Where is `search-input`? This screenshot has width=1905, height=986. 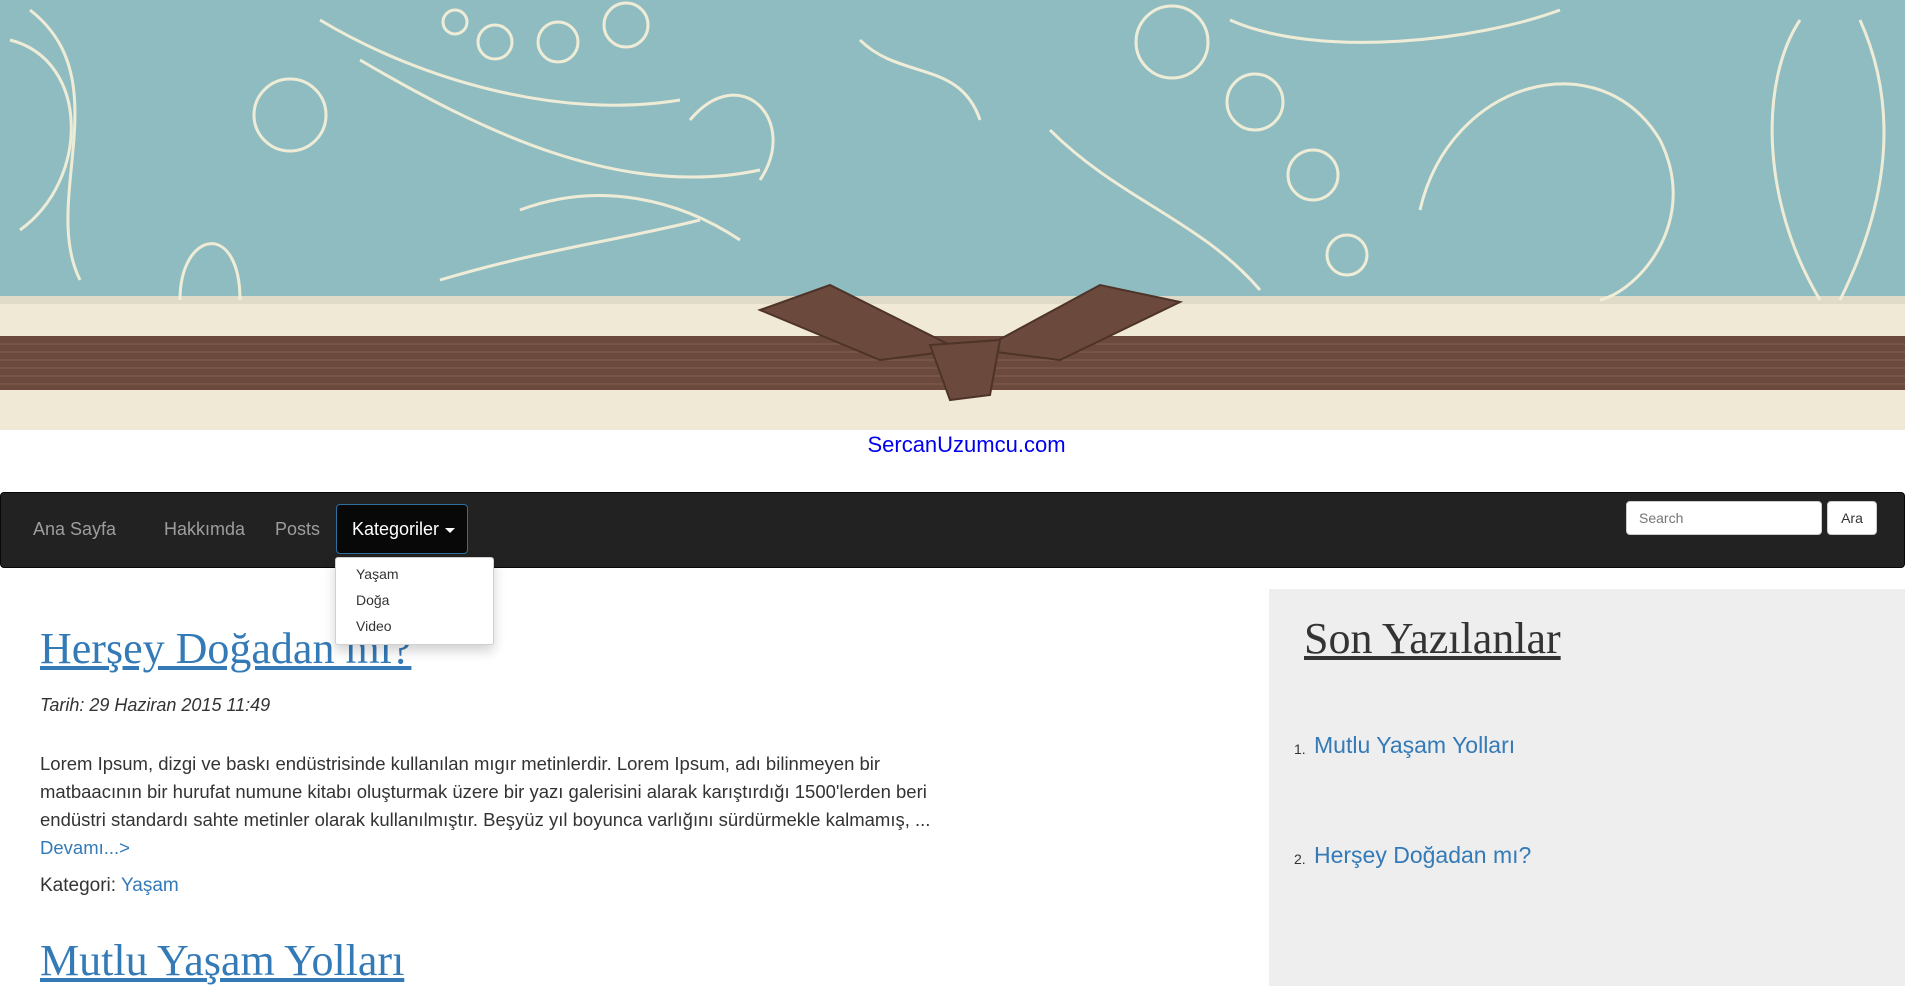
search-input is located at coordinates (1724, 518).